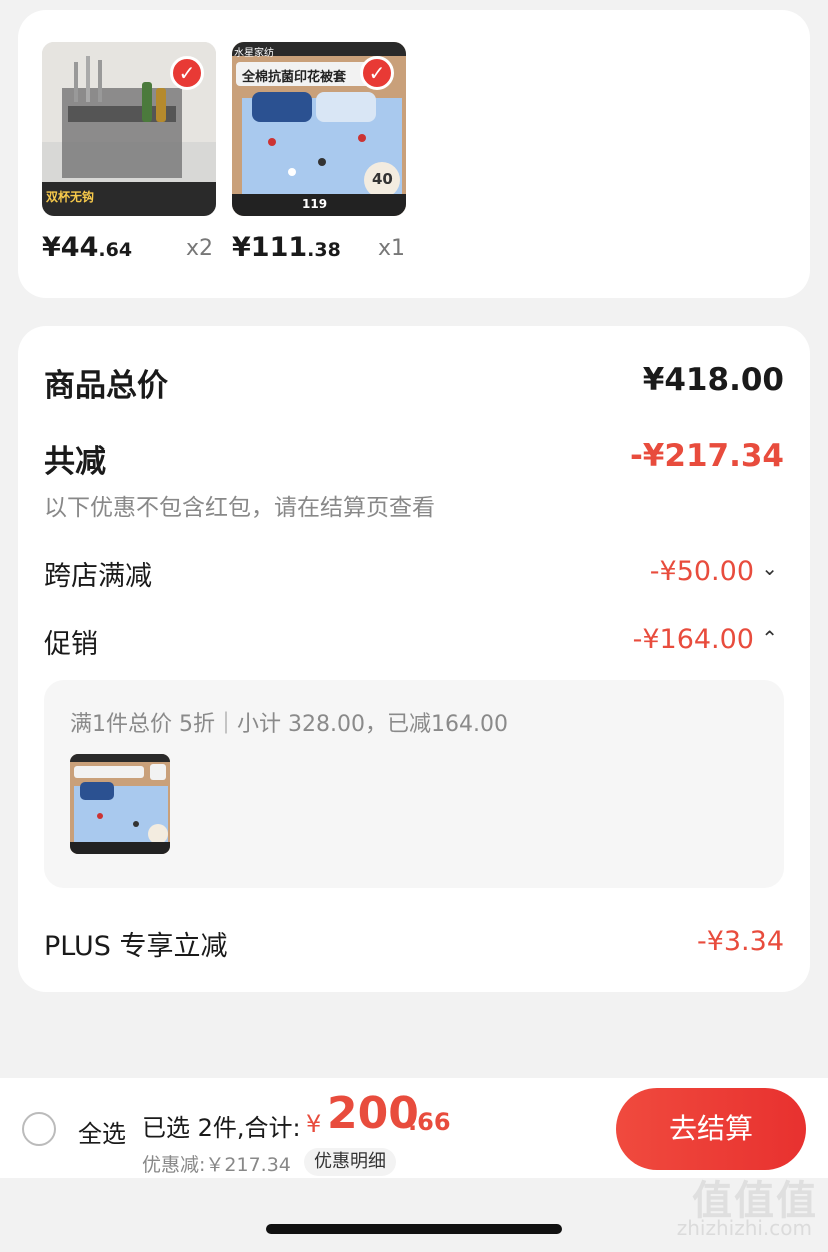  What do you see at coordinates (693, 639) in the screenshot?
I see `promo-value: -¥164.00` at bounding box center [693, 639].